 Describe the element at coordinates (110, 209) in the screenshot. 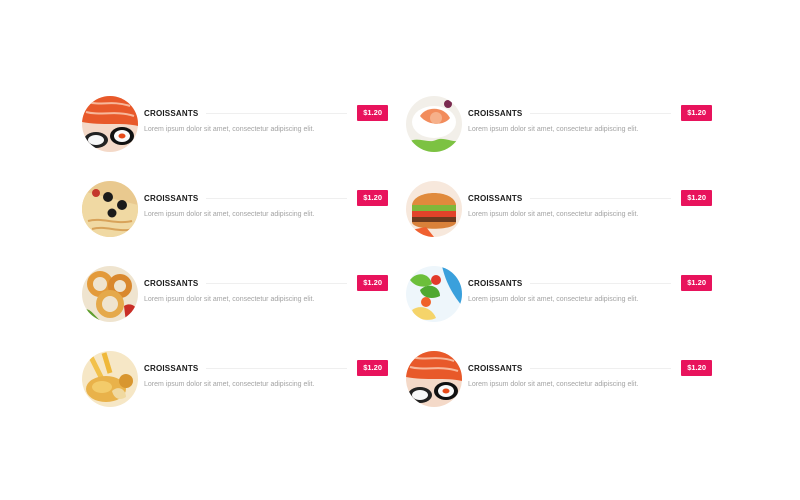

I see `pizza-icon` at that location.